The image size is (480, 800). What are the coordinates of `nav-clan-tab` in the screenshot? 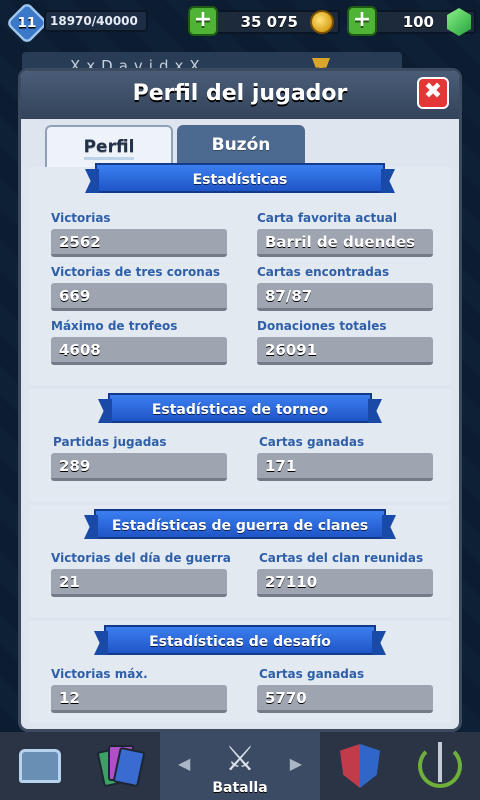 It's located at (360, 766).